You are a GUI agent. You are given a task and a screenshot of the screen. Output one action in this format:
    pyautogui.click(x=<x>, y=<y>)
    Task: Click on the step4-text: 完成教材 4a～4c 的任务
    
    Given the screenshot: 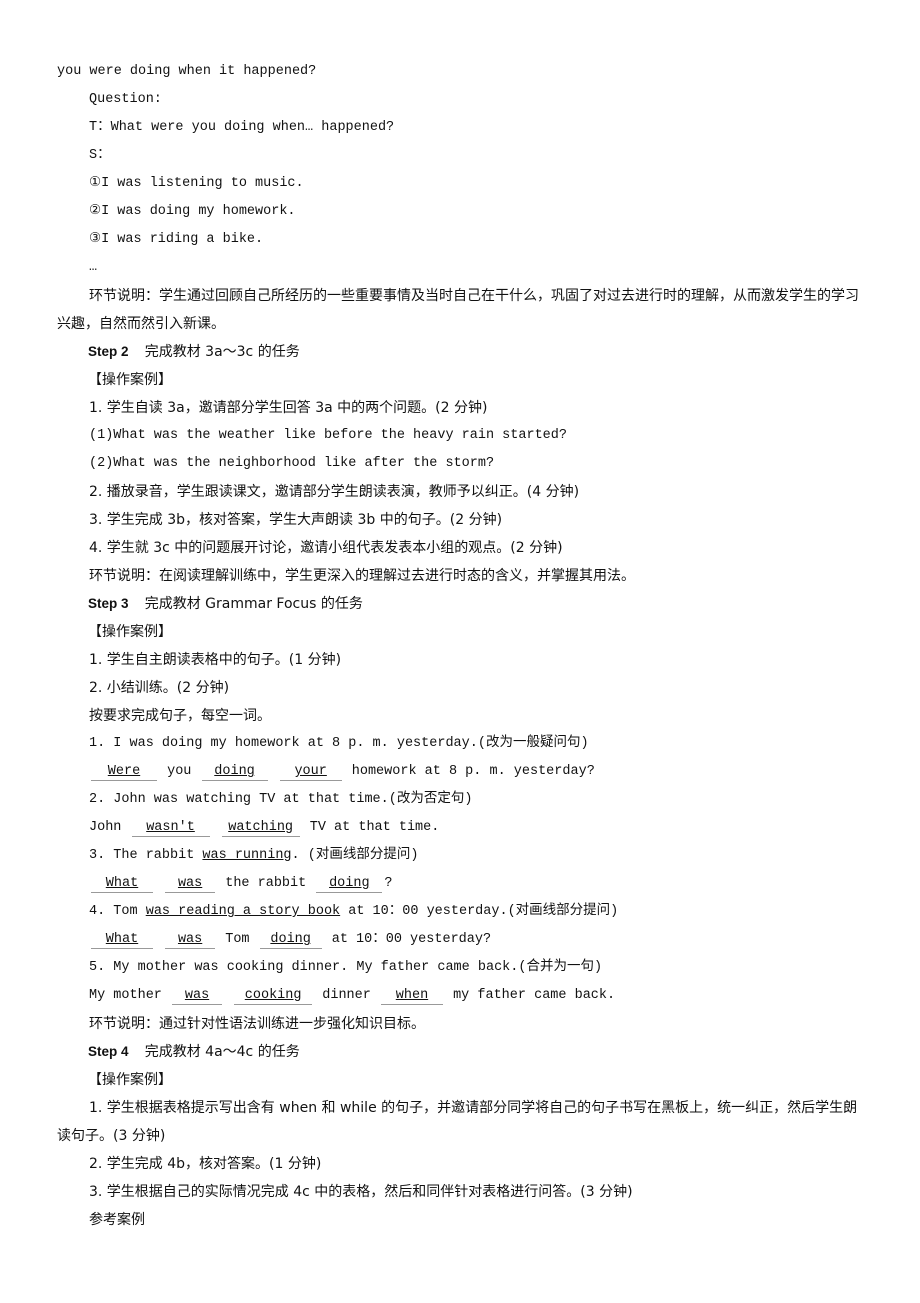 What is the action you would take?
    pyautogui.click(x=222, y=1052)
    